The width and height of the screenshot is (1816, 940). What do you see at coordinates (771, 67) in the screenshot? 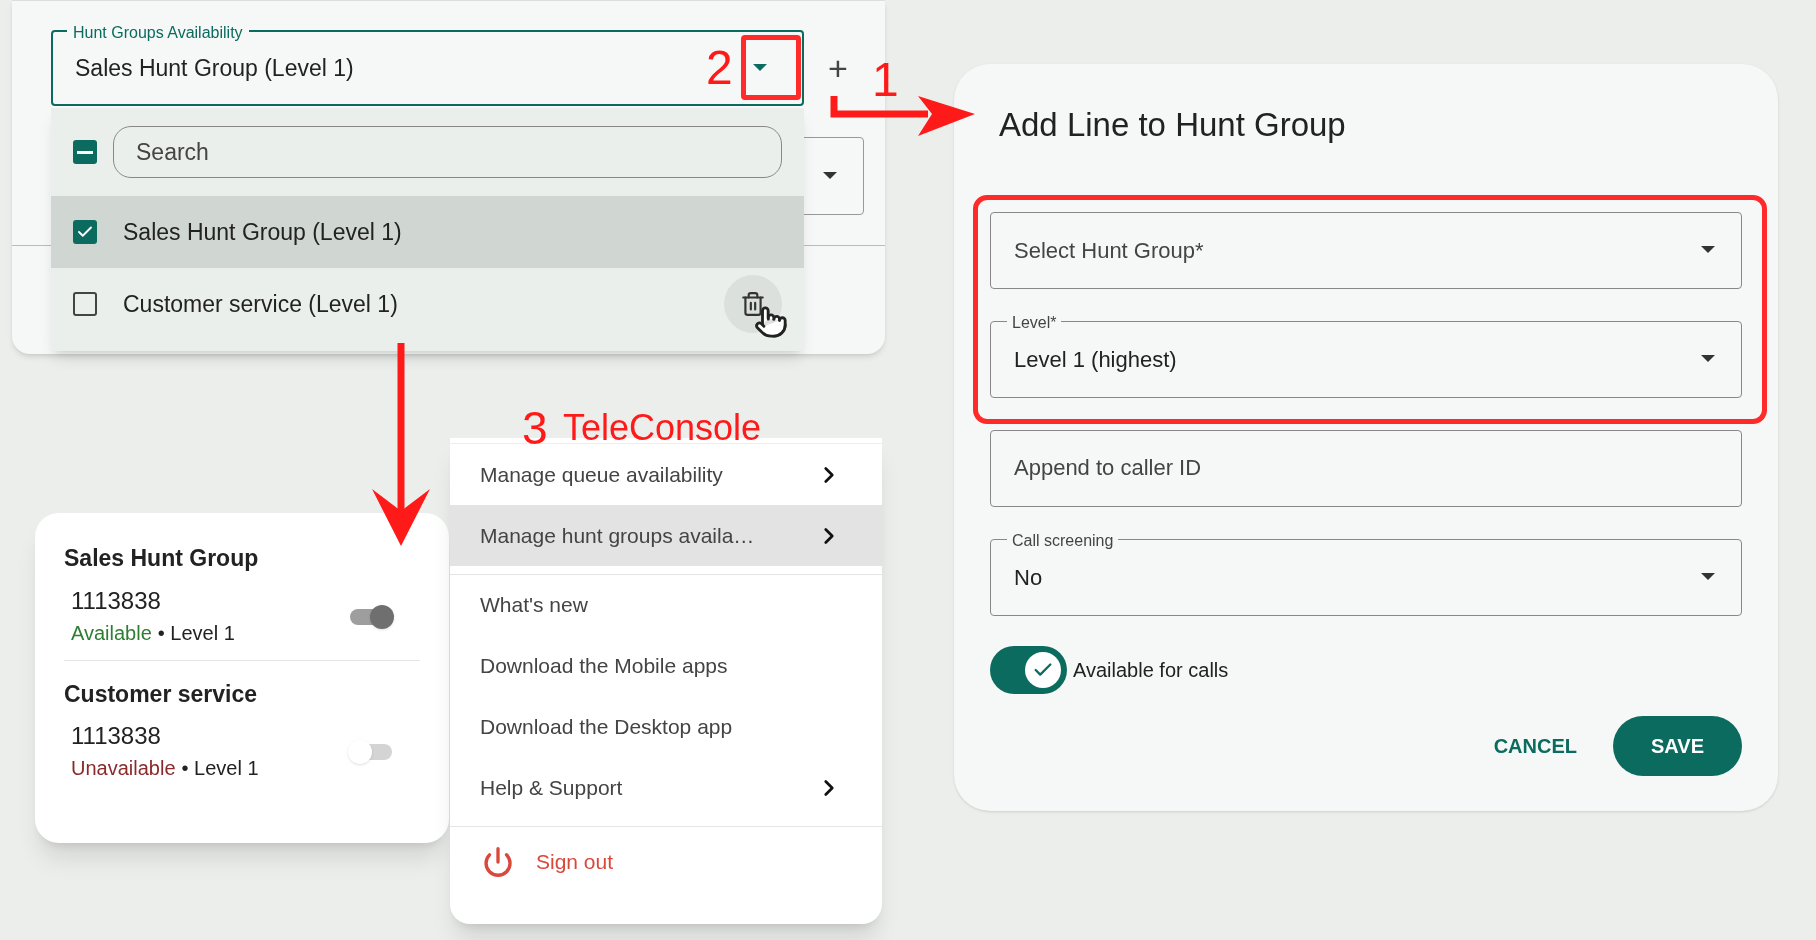
I see `annotation-box` at bounding box center [771, 67].